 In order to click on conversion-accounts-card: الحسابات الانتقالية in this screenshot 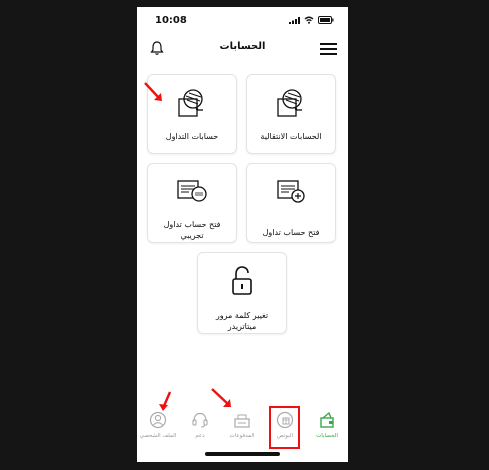, I will do `click(291, 114)`.